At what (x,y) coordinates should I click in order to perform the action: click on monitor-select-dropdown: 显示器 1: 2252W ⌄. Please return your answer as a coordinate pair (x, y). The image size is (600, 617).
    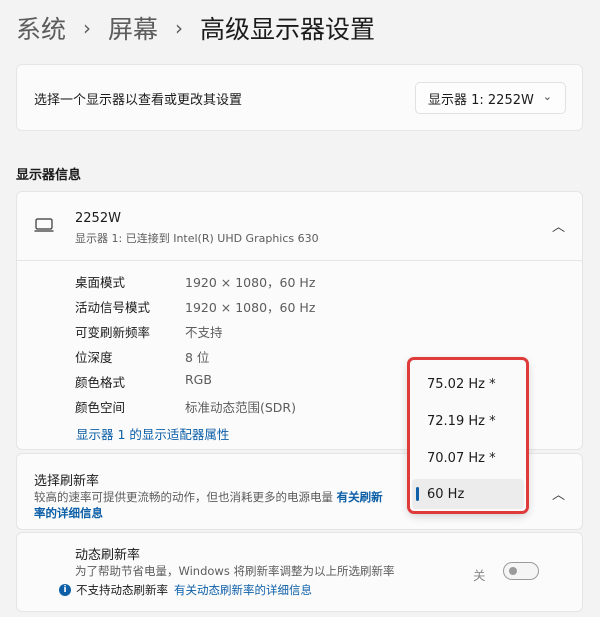
    Looking at the image, I should click on (490, 98).